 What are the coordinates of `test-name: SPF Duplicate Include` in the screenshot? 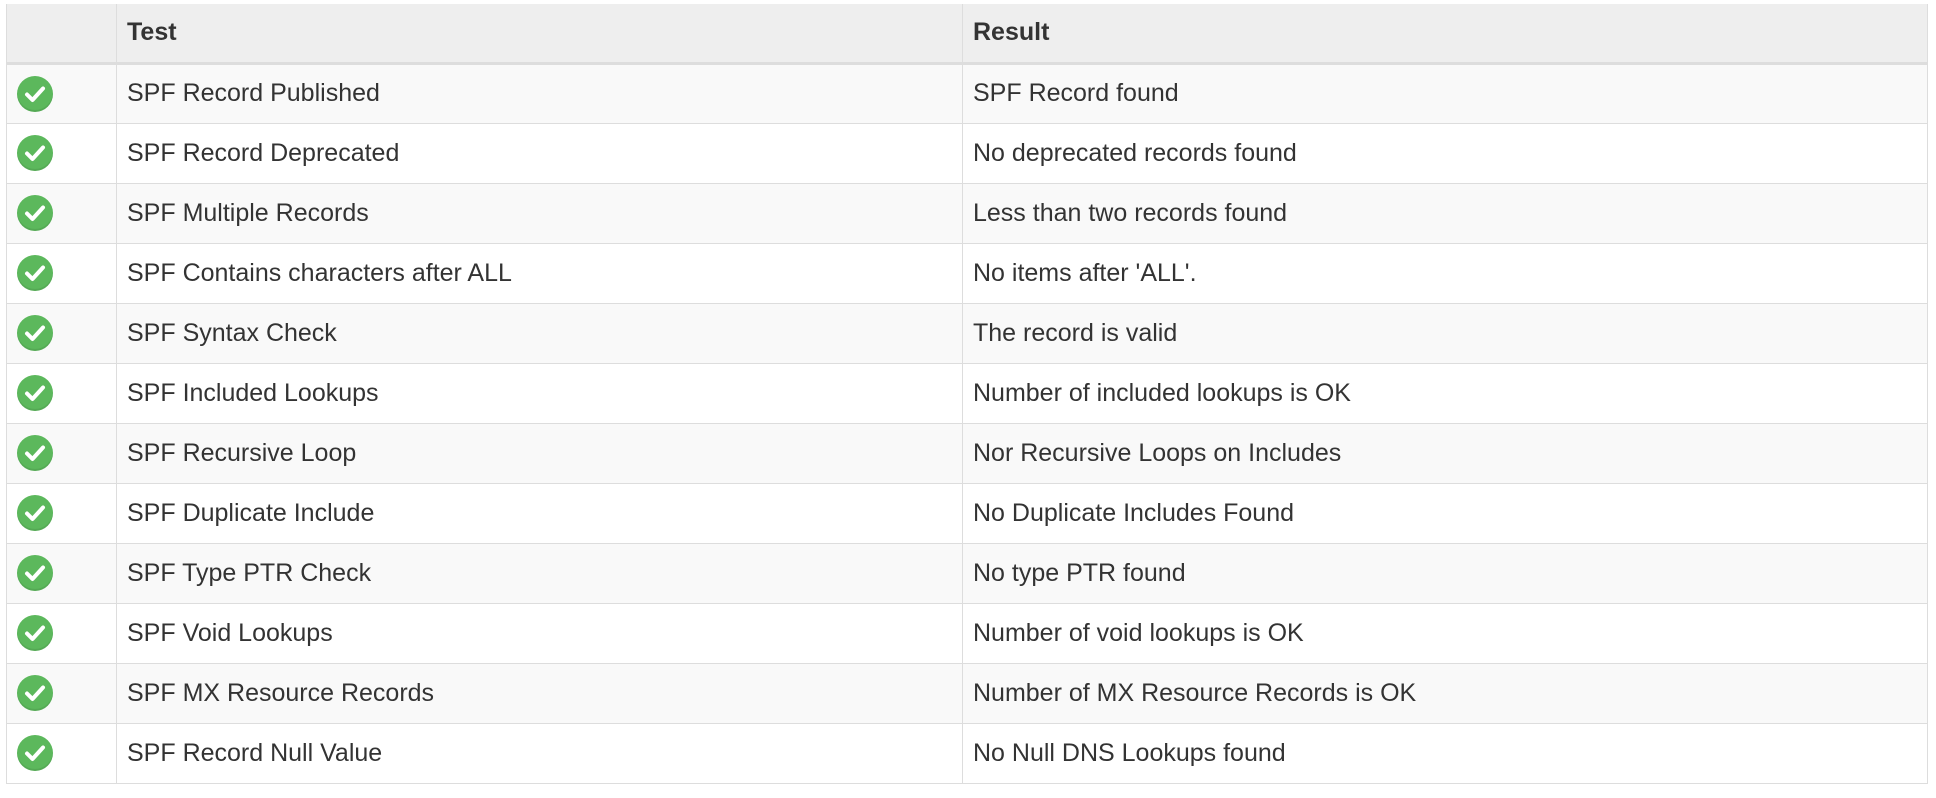 It's located at (539, 513).